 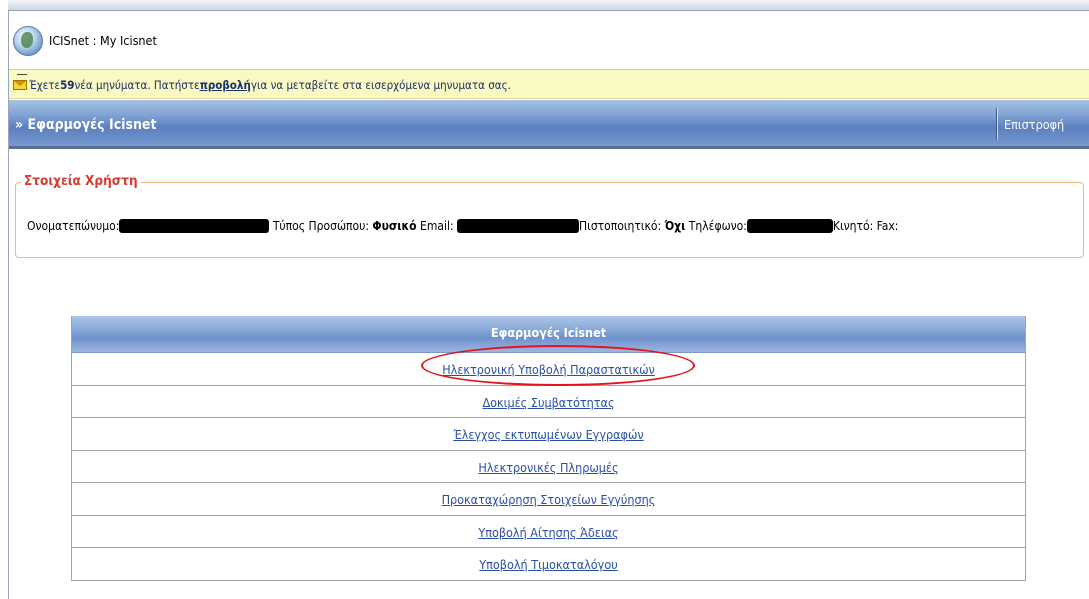 What do you see at coordinates (853, 226) in the screenshot?
I see `mobile-label: Κινητό:` at bounding box center [853, 226].